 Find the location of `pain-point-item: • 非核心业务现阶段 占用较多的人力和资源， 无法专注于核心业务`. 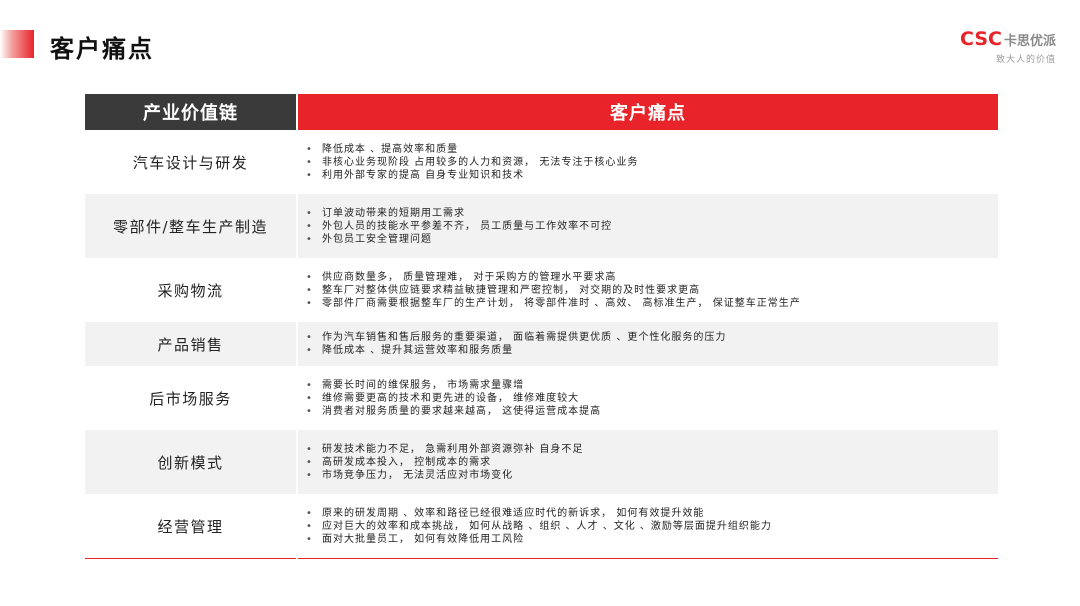

pain-point-item: • 非核心业务现阶段 占用较多的人力和资源， 无法专注于核心业务 is located at coordinates (472, 162).